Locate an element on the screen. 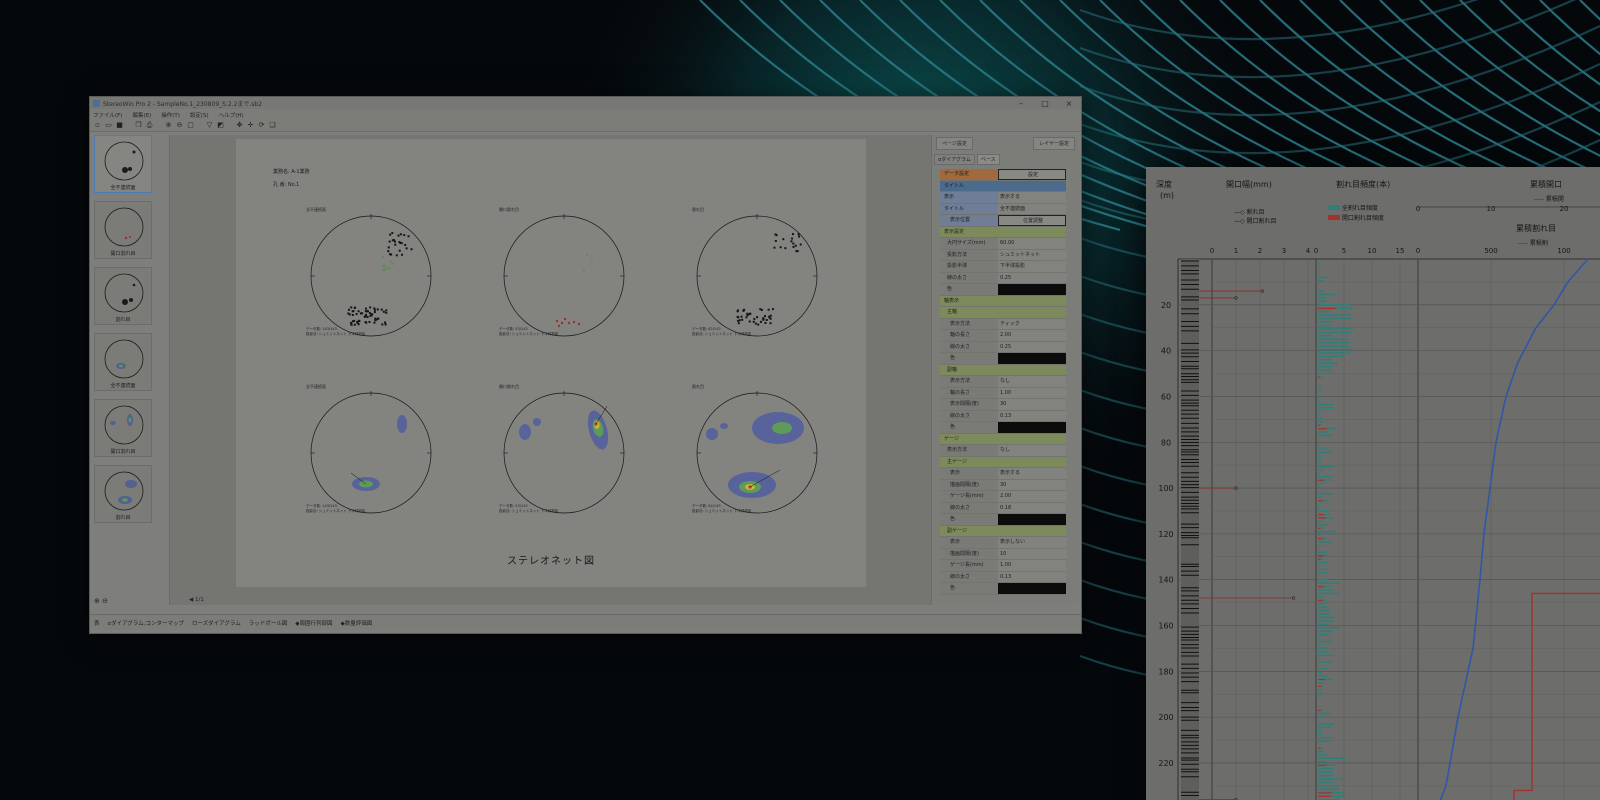 This screenshot has width=1600, height=800. property-row: 線の太さ 0.18 is located at coordinates (1003, 508).